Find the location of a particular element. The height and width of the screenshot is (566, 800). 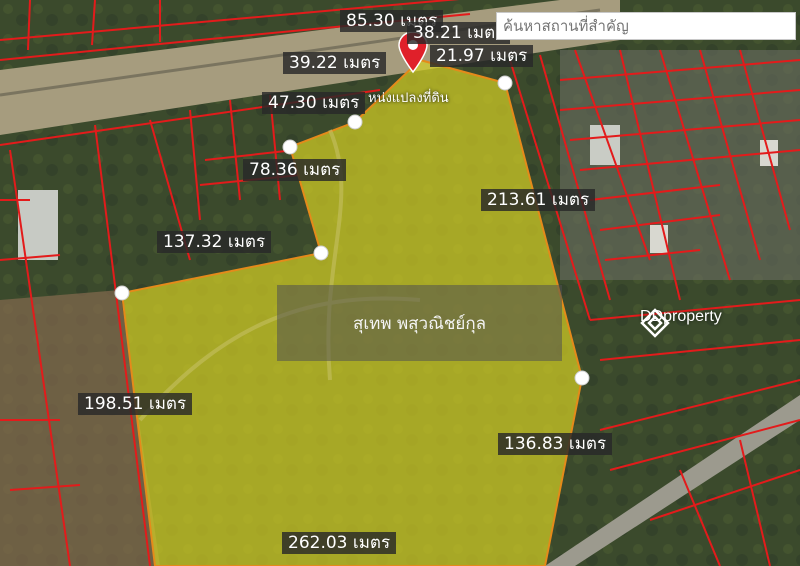

measurement-label: 39.22 เมตร is located at coordinates (335, 63).